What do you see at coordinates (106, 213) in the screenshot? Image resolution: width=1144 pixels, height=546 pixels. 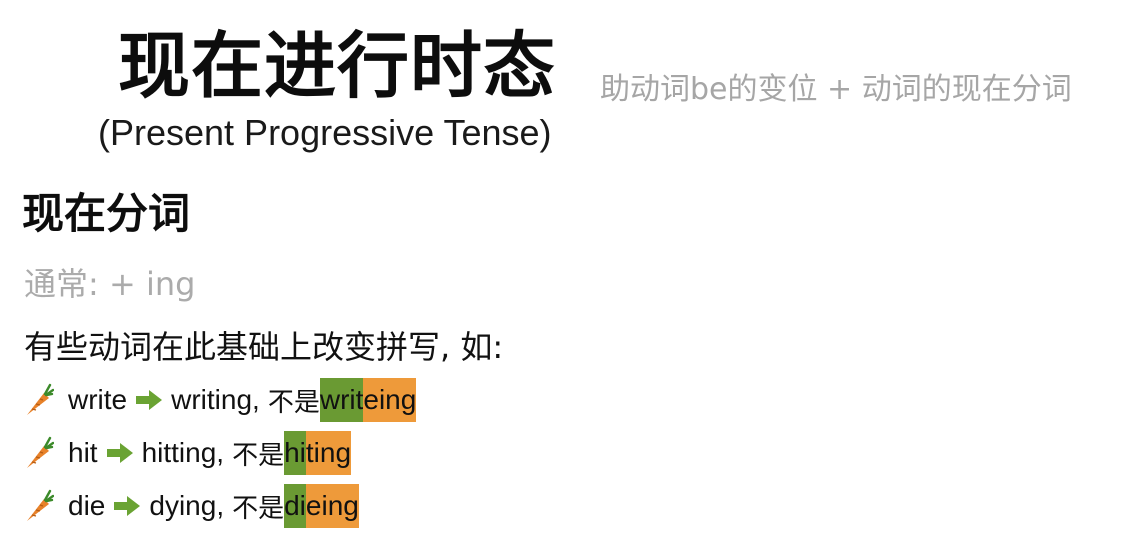 I see `section-heading: 现在分词` at bounding box center [106, 213].